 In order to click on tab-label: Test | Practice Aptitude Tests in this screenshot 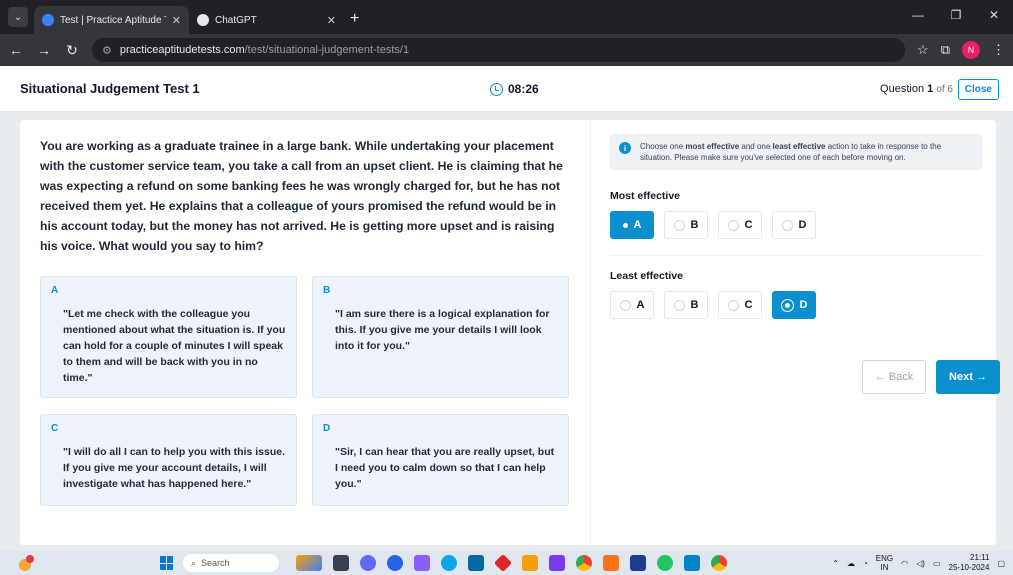, I will do `click(113, 20)`.